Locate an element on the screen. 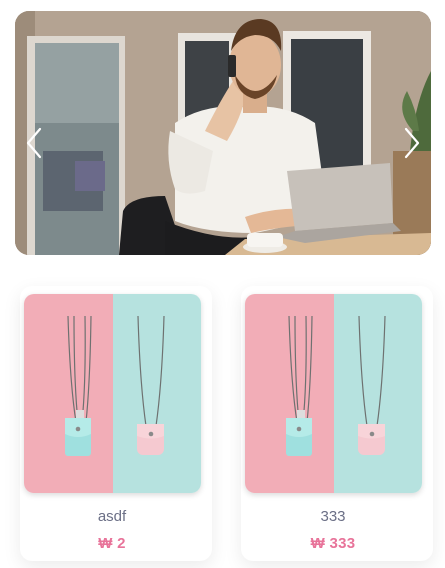  carousel-prev-button is located at coordinates (34, 143).